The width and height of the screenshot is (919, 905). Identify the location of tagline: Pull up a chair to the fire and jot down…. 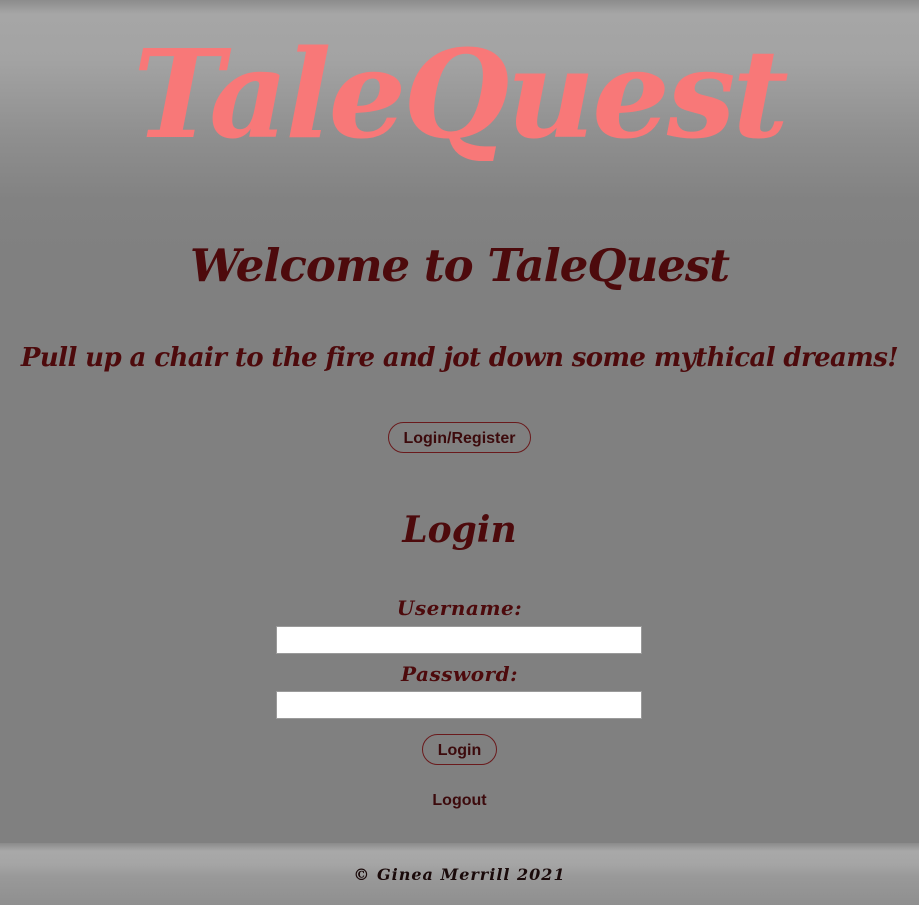
(459, 358).